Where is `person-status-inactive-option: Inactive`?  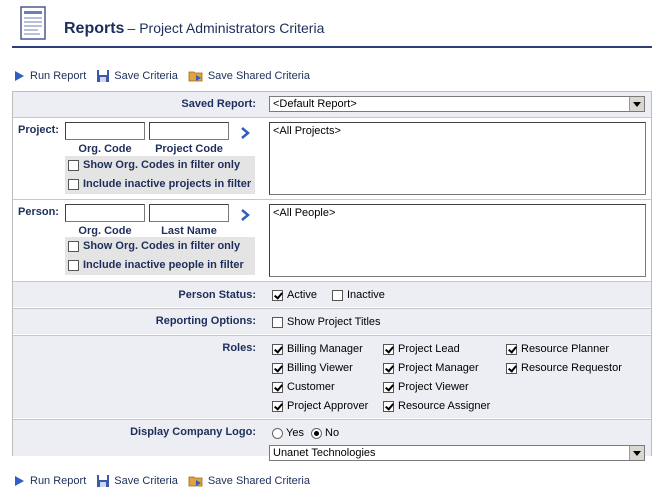
person-status-inactive-option: Inactive is located at coordinates (358, 295).